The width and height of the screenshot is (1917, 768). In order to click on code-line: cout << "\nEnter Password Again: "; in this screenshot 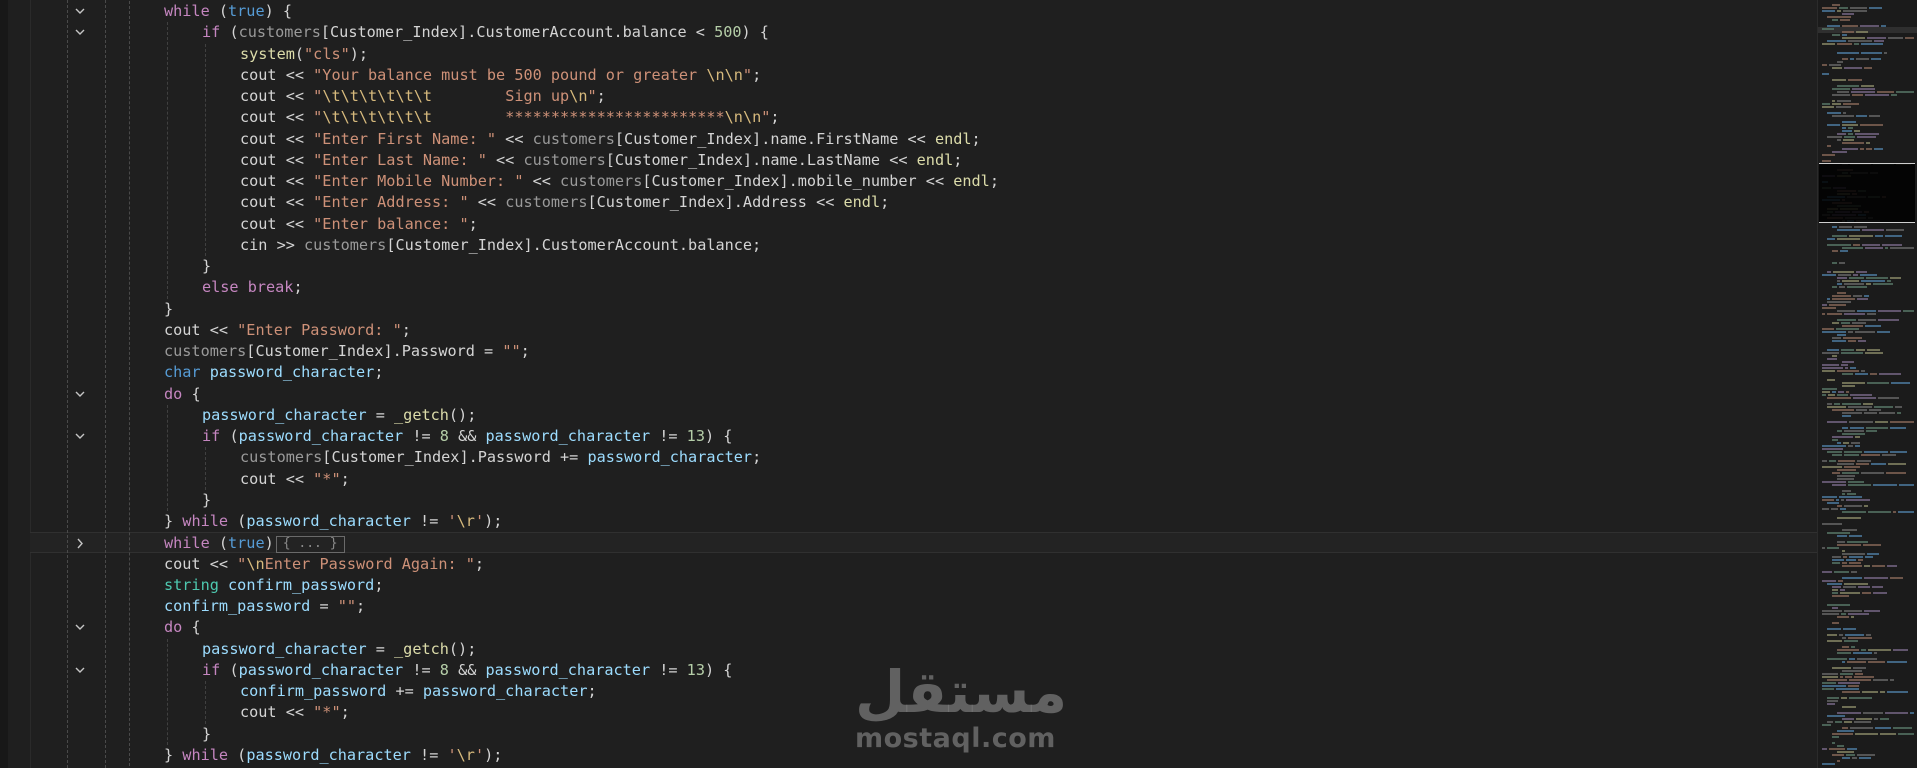, I will do `click(923, 564)`.